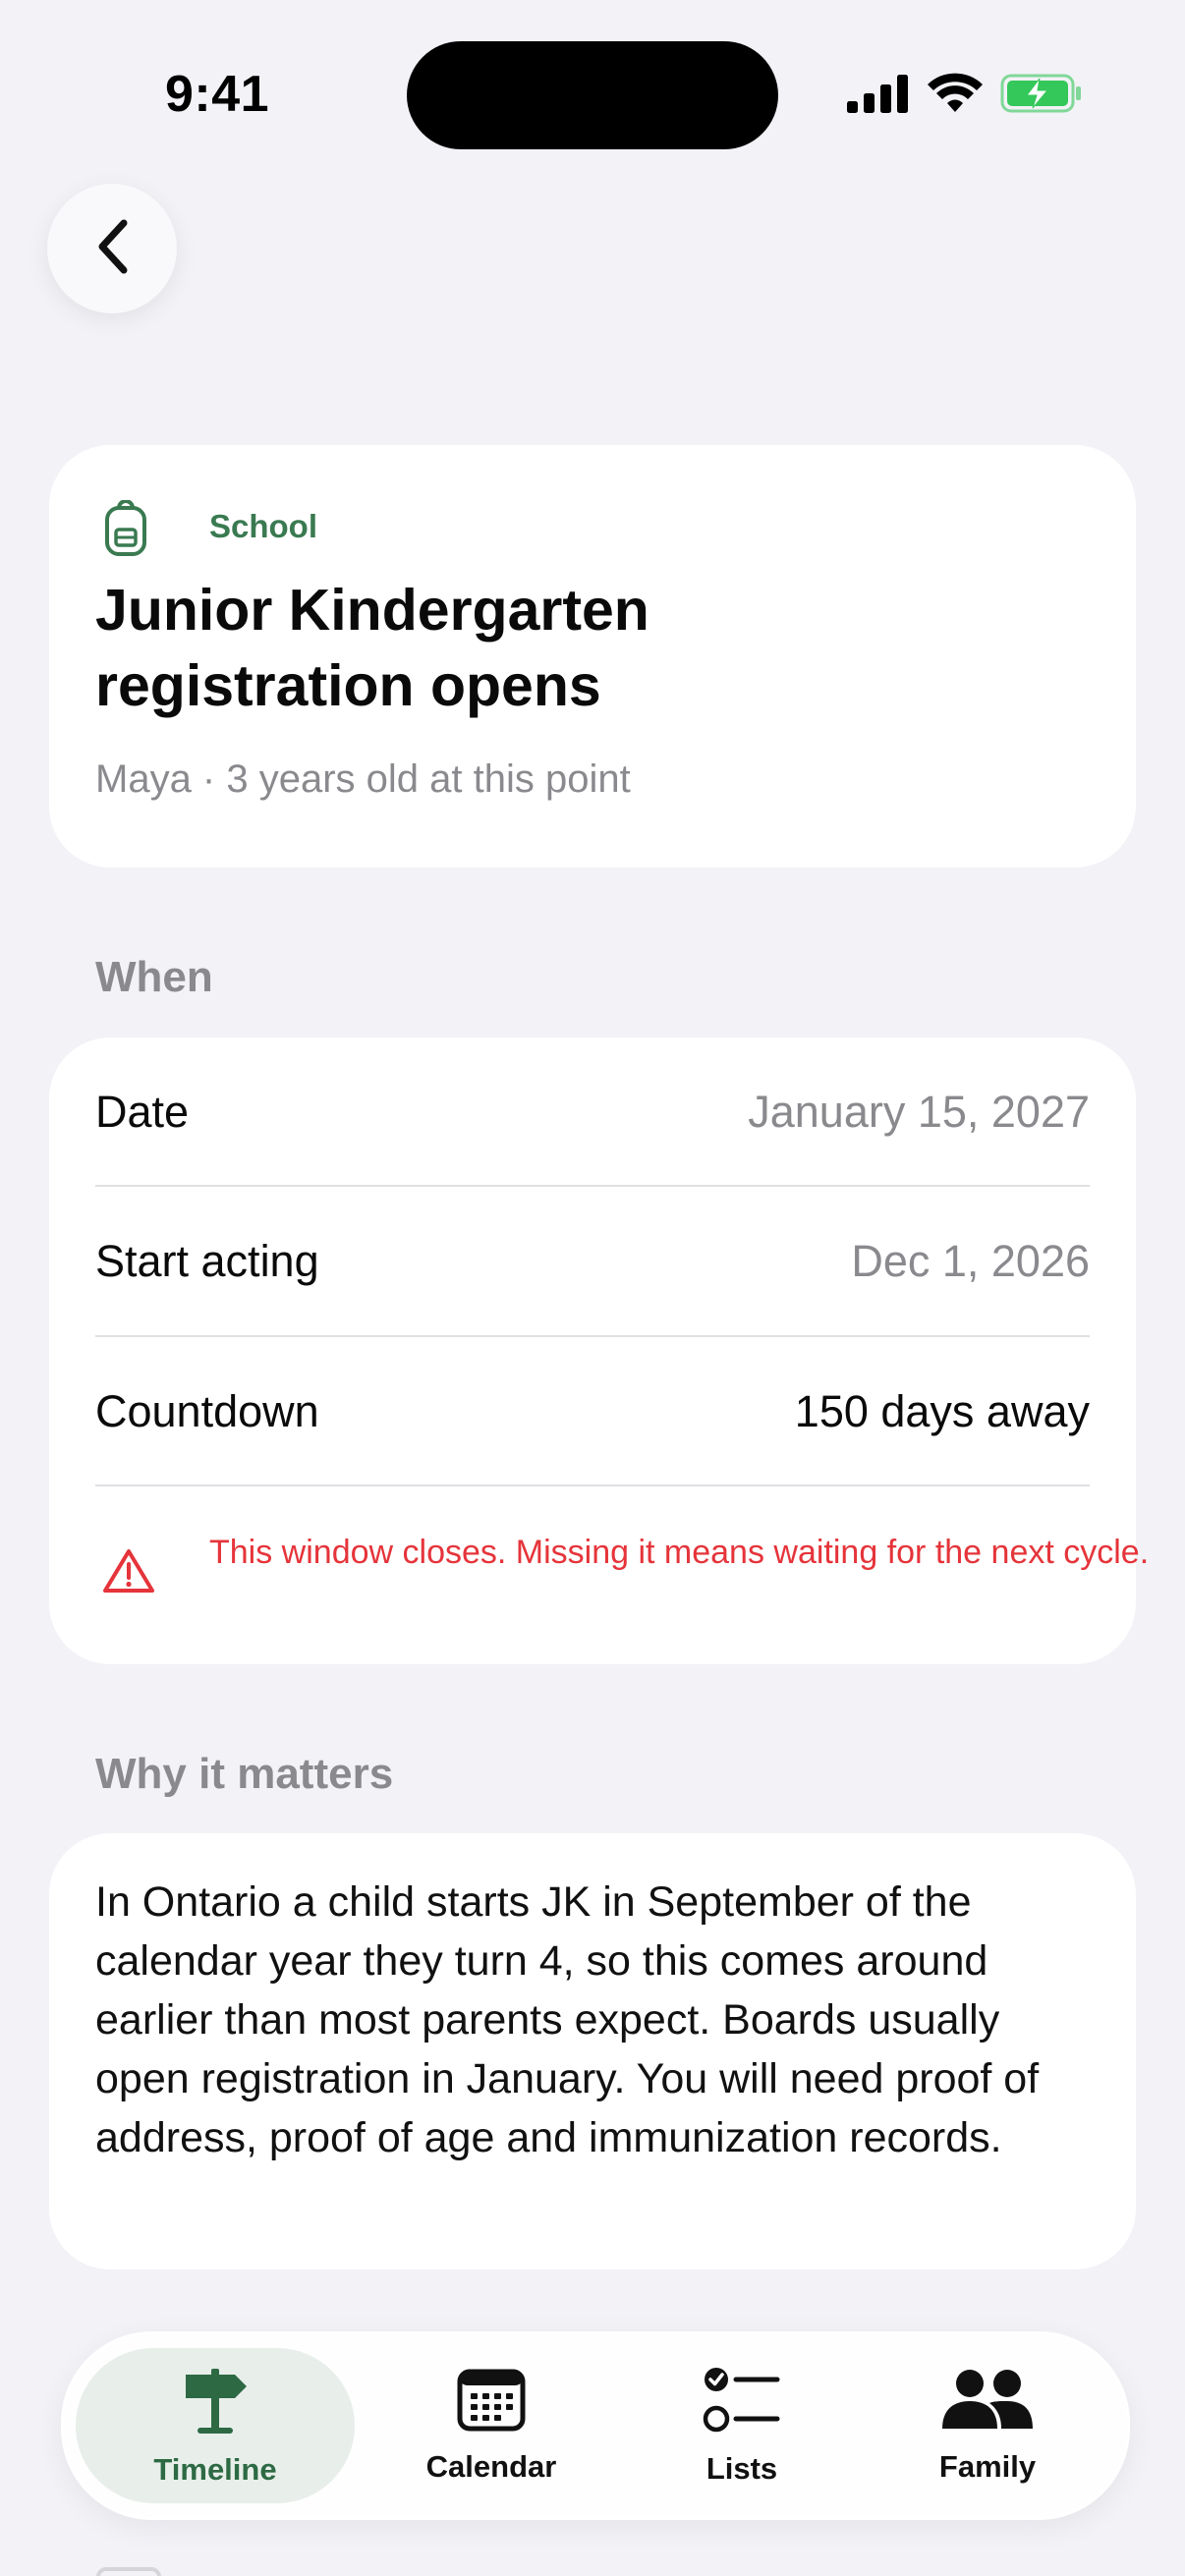 The height and width of the screenshot is (2576, 1185). Describe the element at coordinates (129, 1573) in the screenshot. I see `warning-triangle-icon` at that location.